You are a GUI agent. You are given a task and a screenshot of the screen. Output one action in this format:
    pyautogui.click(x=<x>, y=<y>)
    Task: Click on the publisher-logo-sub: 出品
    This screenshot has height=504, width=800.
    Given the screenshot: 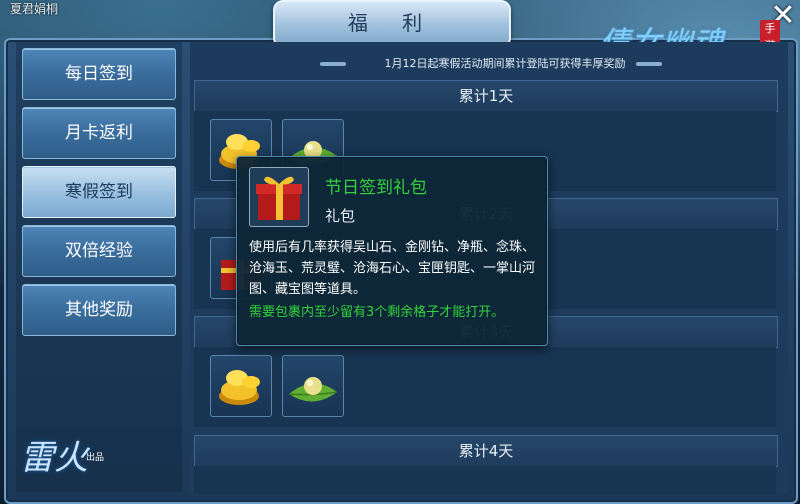 What is the action you would take?
    pyautogui.click(x=95, y=458)
    